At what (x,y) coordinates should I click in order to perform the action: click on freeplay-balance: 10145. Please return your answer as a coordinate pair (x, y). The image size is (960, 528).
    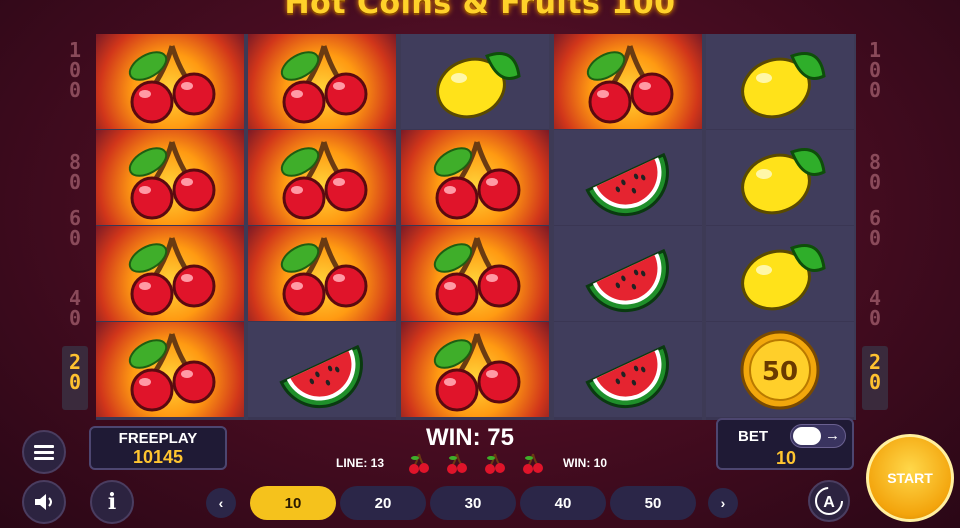
    Looking at the image, I should click on (158, 457).